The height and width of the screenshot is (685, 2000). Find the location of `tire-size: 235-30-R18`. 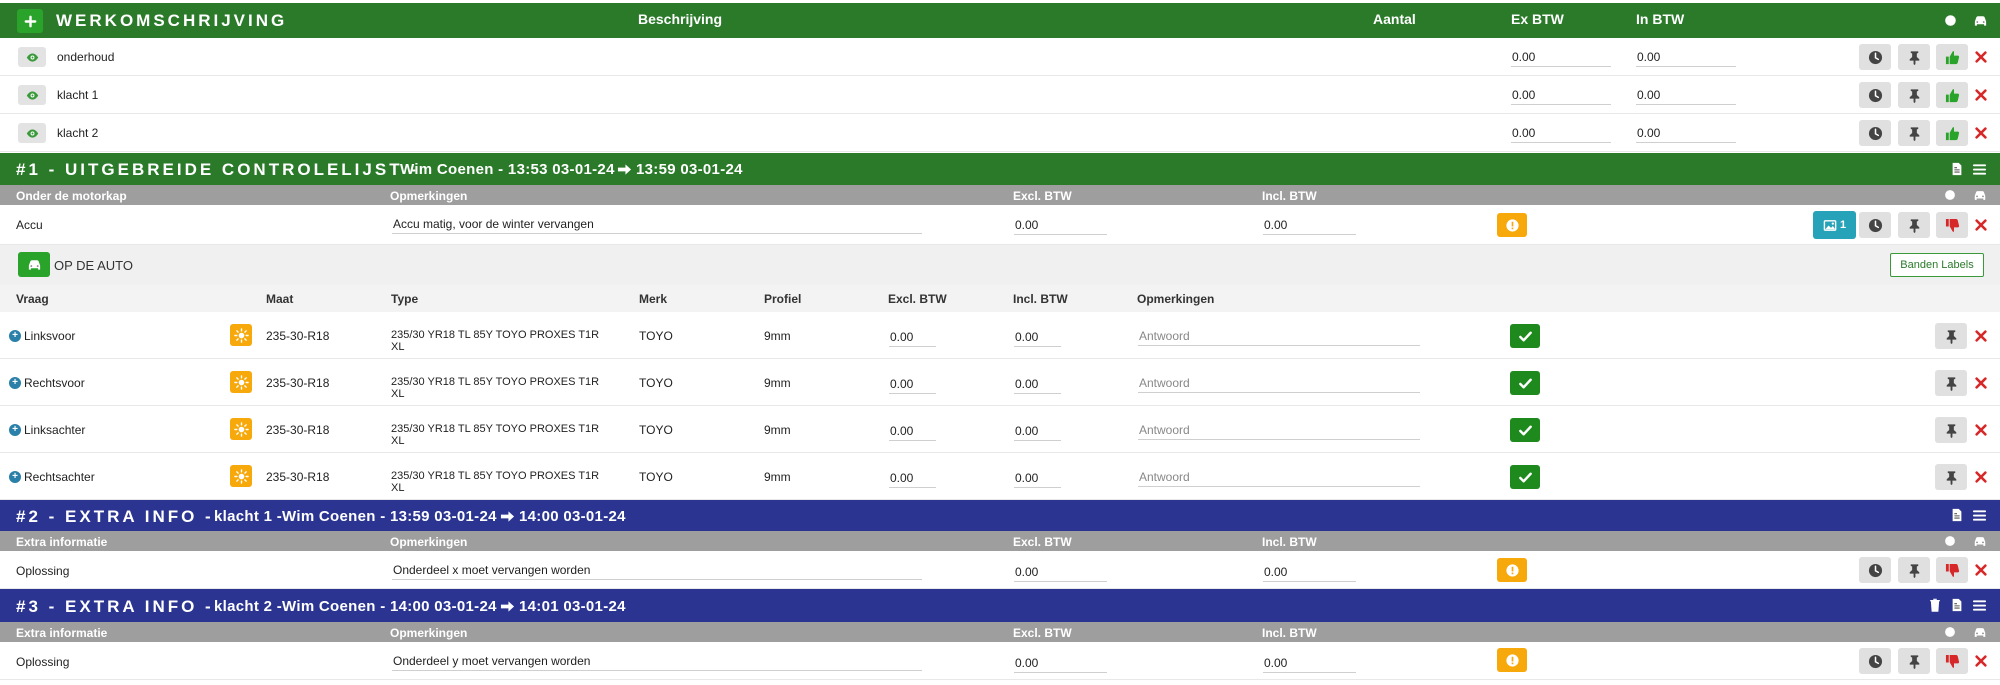

tire-size: 235-30-R18 is located at coordinates (298, 430).